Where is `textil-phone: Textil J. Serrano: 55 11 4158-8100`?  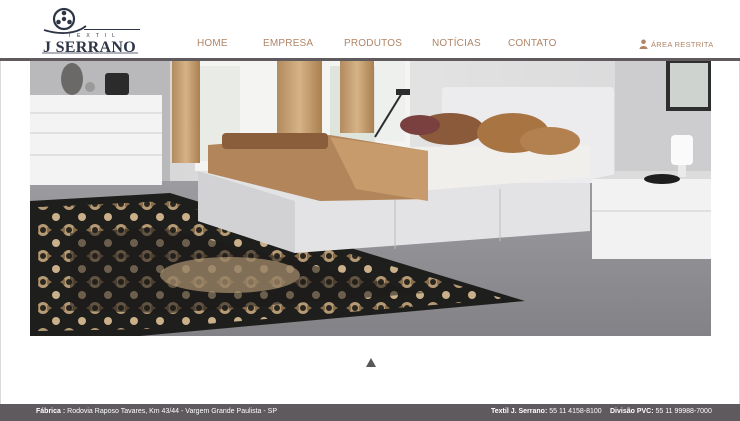 textil-phone: Textil J. Serrano: 55 11 4158-8100 is located at coordinates (546, 411).